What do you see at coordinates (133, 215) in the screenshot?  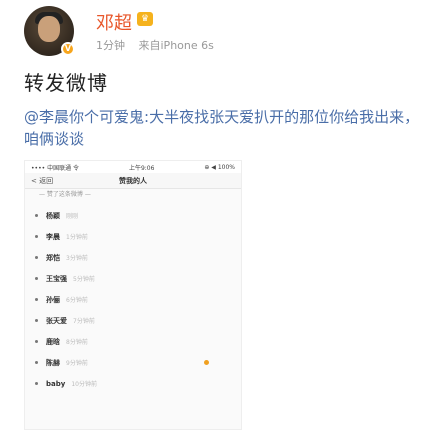 I see `list-item: 杨颖 刚刚` at bounding box center [133, 215].